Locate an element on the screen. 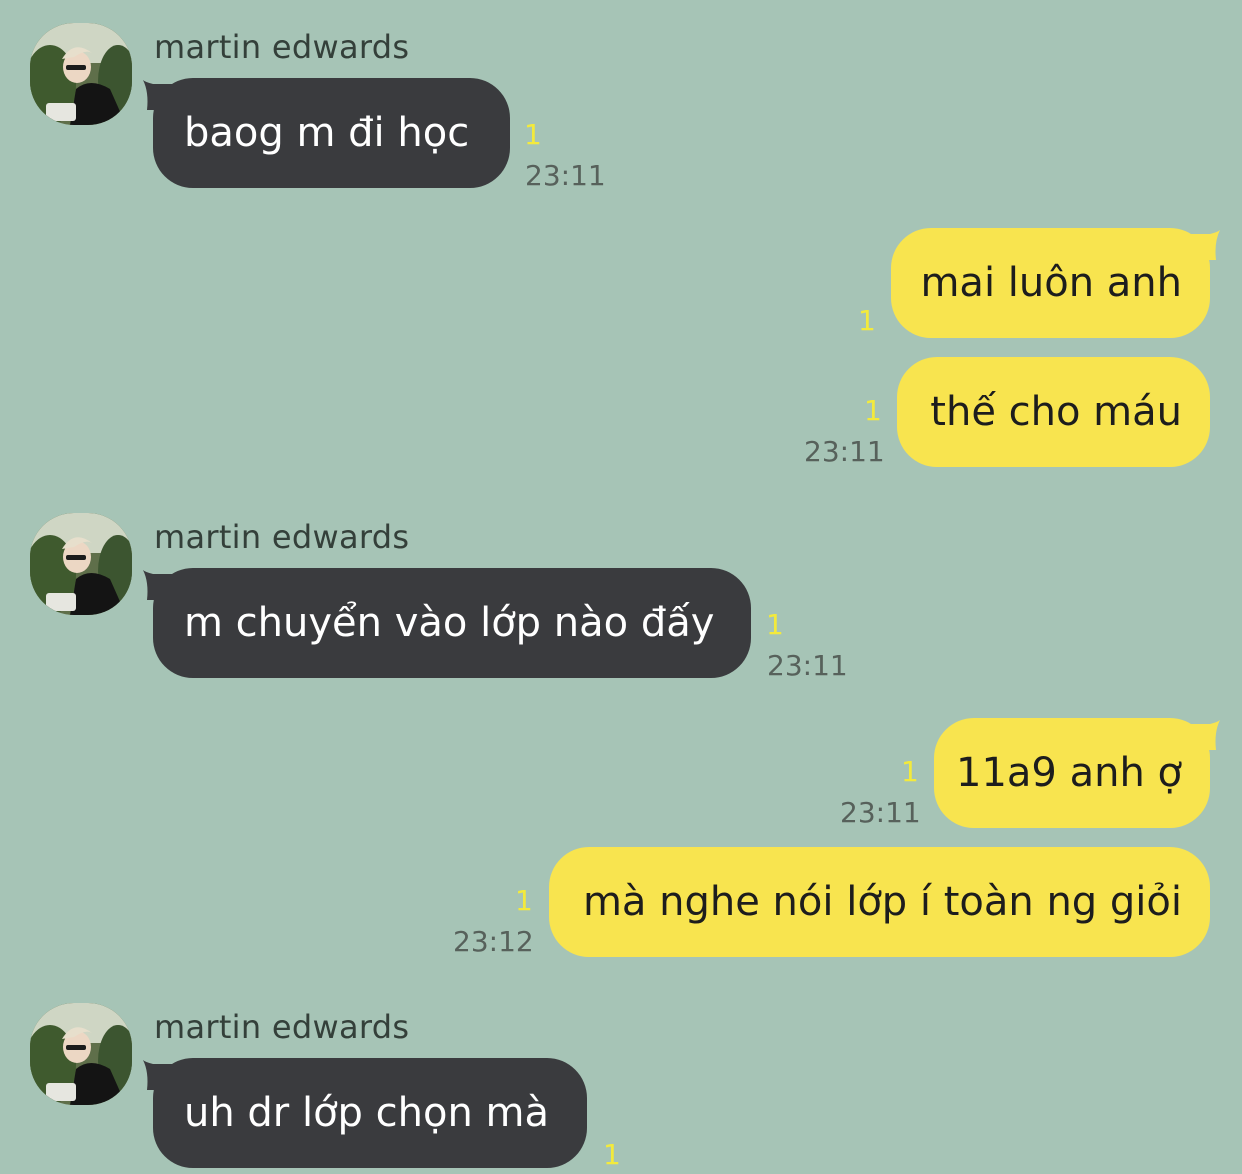 The width and height of the screenshot is (1242, 1174). outgoing-message-bubble: thế cho máu is located at coordinates (1053, 412).